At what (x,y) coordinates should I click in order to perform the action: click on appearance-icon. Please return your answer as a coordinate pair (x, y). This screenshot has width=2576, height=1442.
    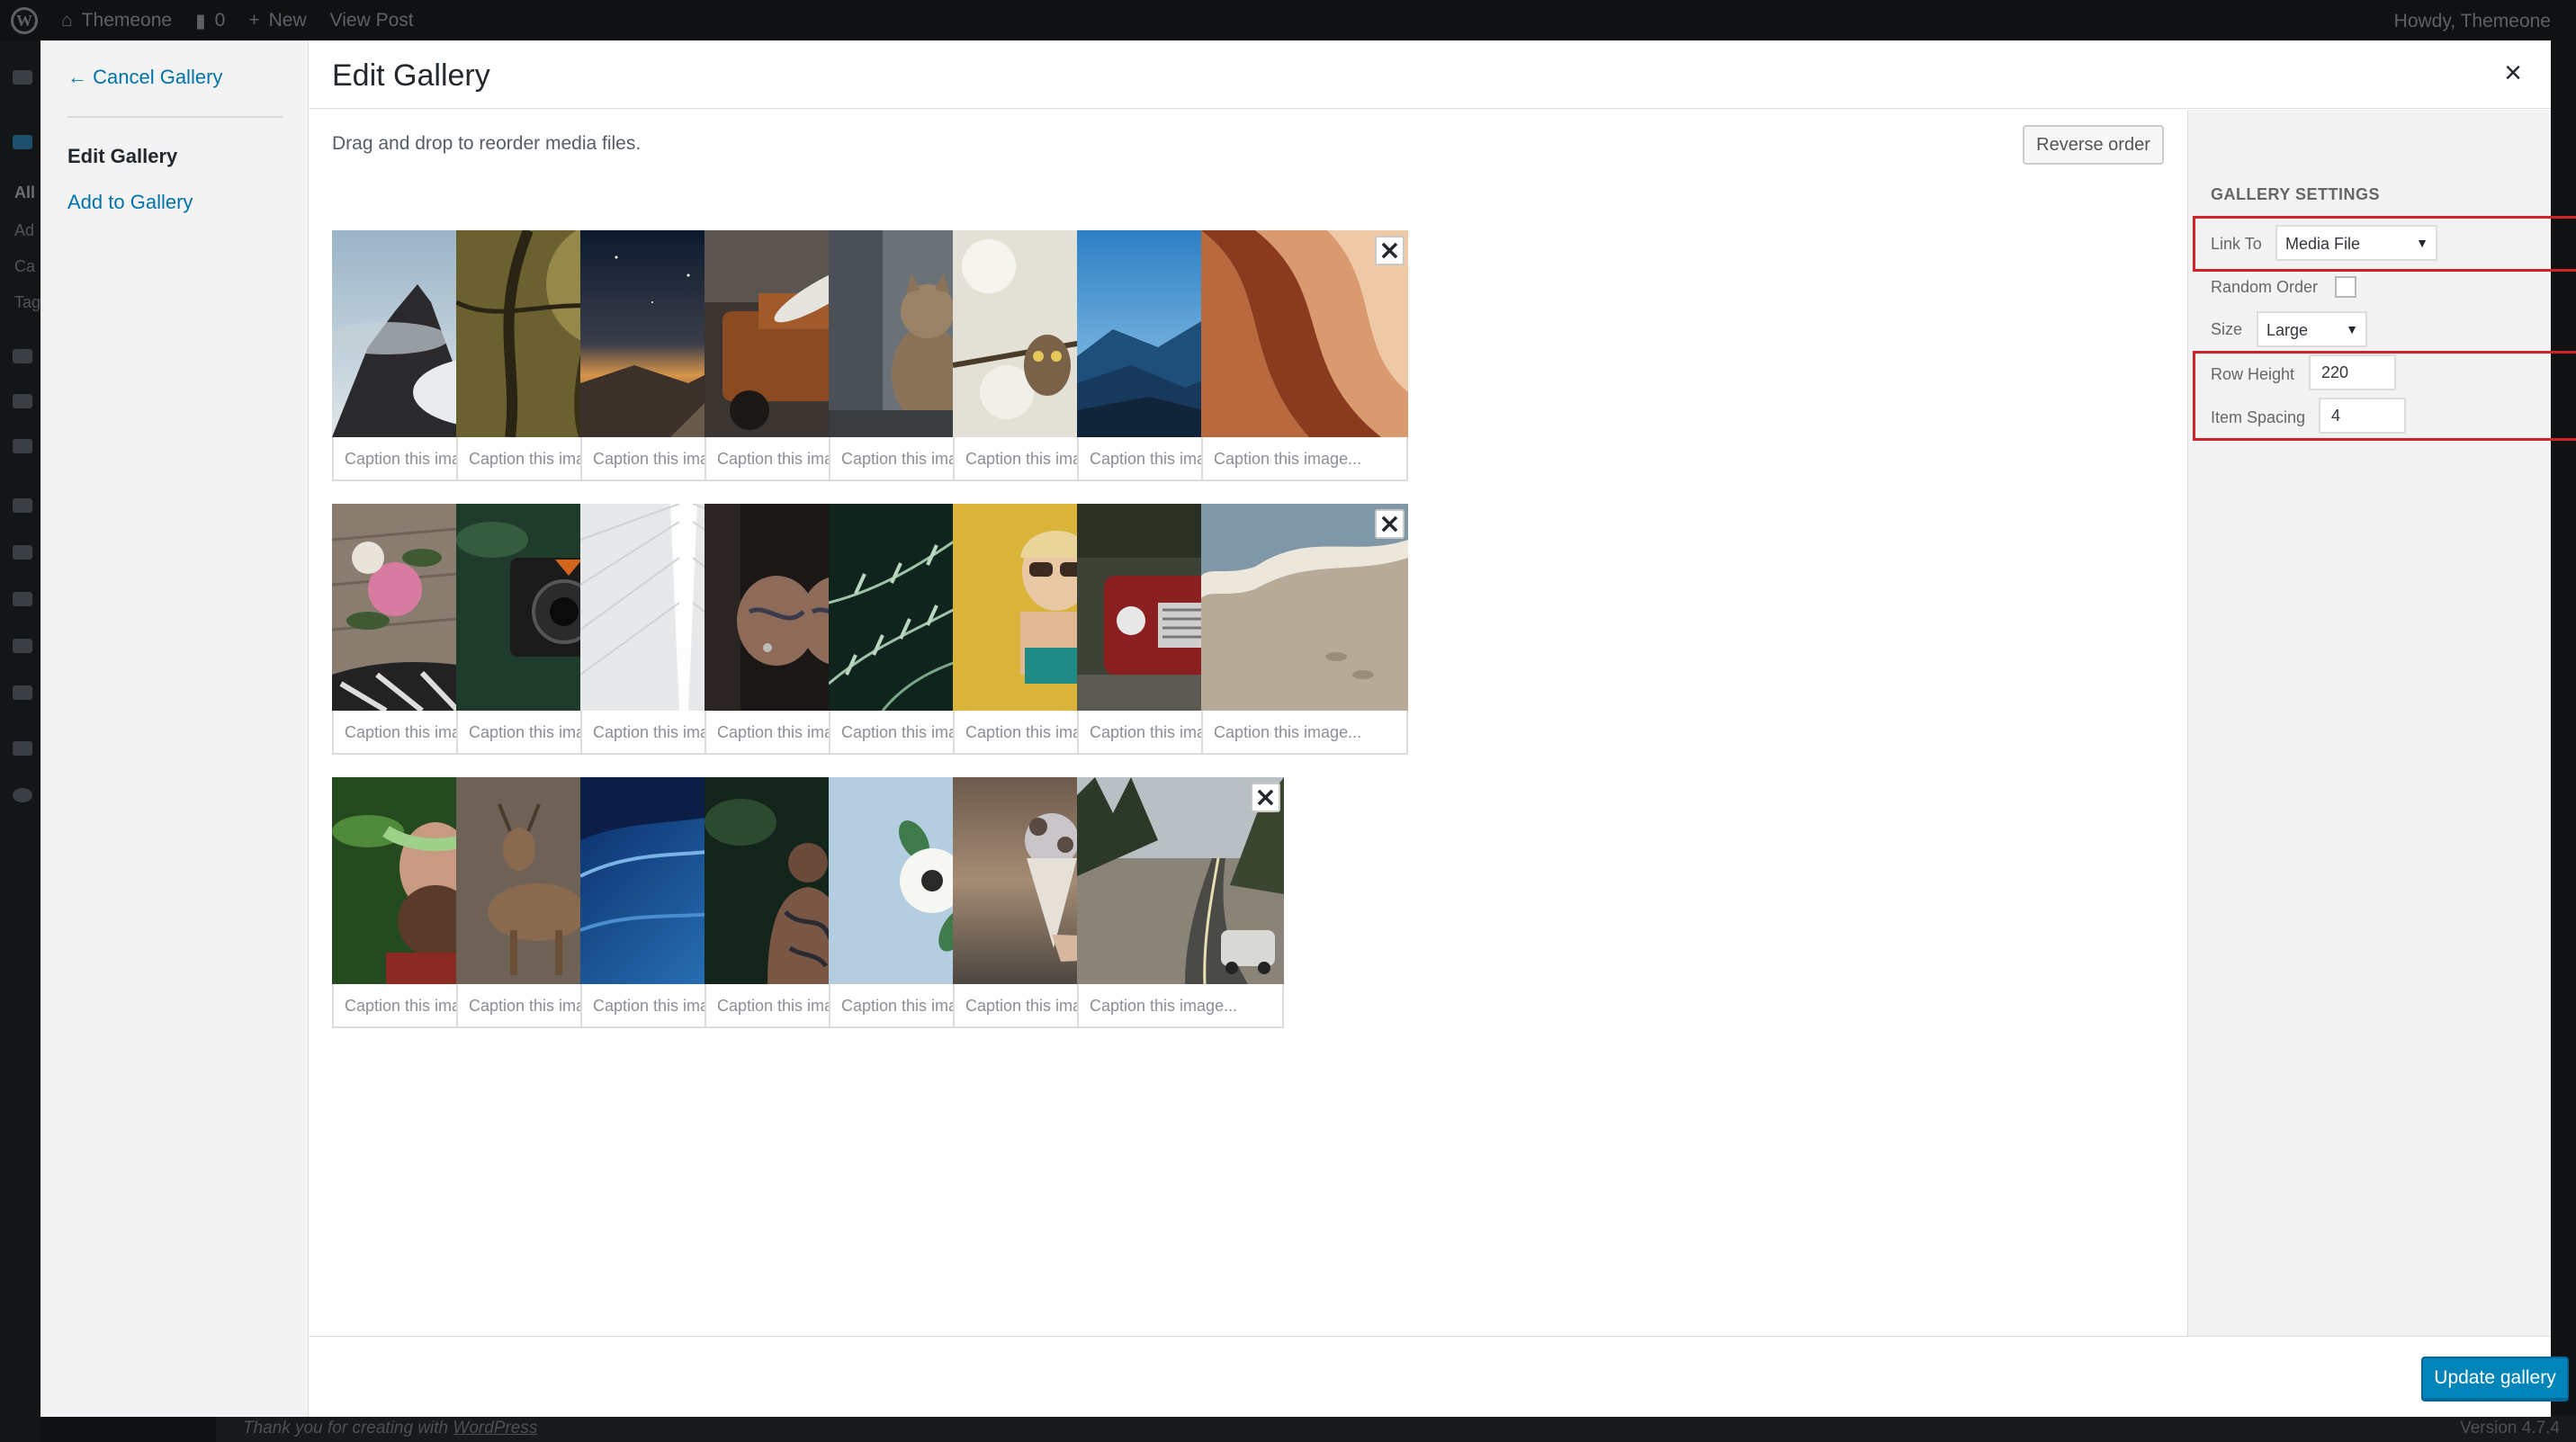
    Looking at the image, I should click on (23, 505).